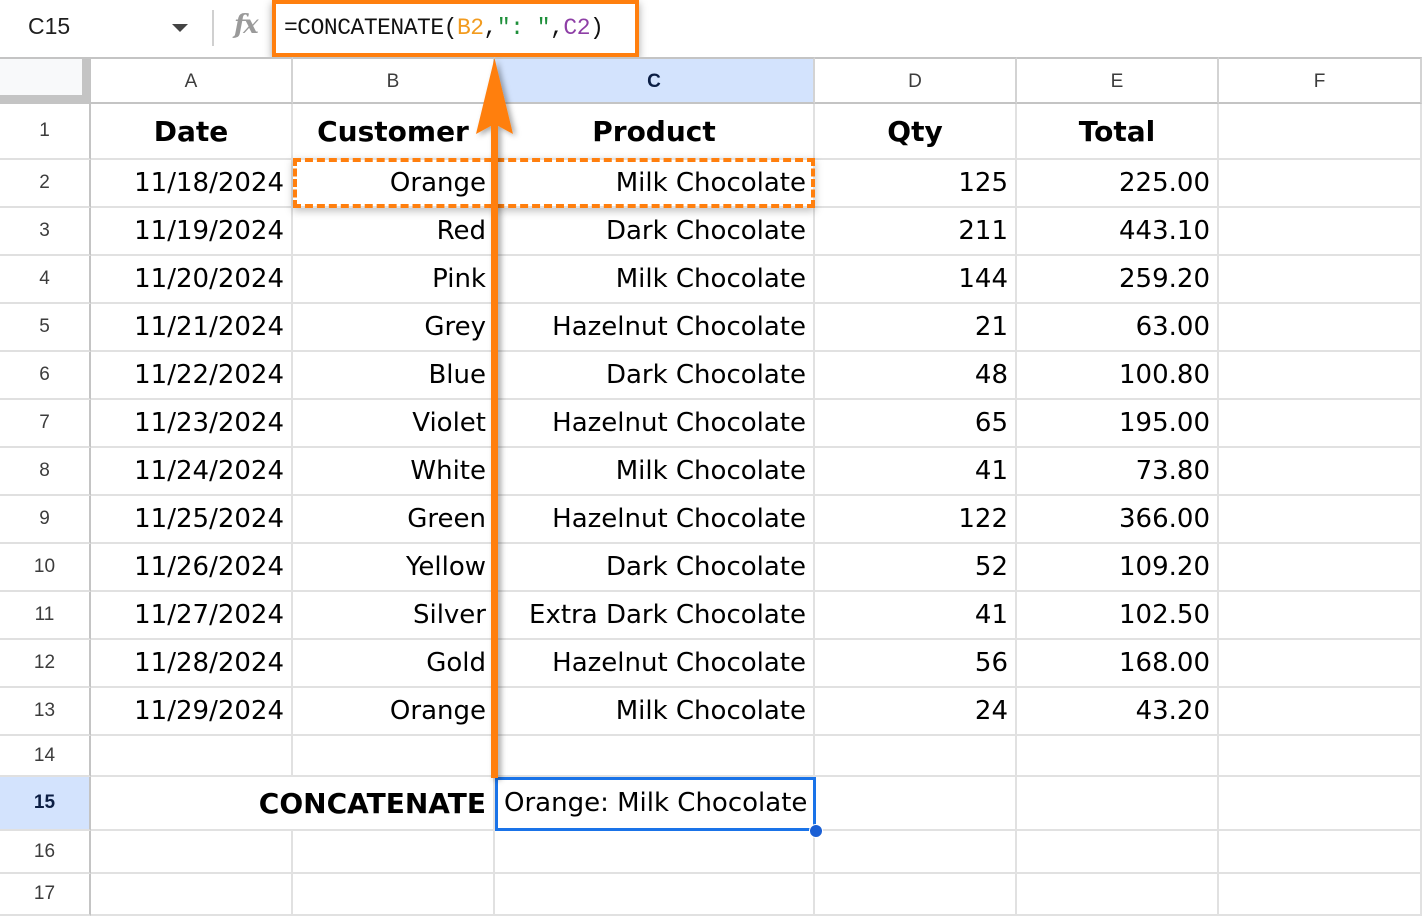 The image size is (1422, 916). I want to click on table-cell-total: 168.00, so click(1118, 664).